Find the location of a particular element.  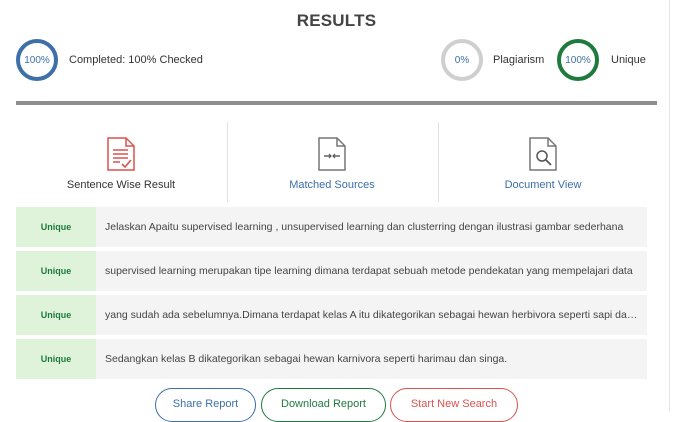

right-border is located at coordinates (669, 205).